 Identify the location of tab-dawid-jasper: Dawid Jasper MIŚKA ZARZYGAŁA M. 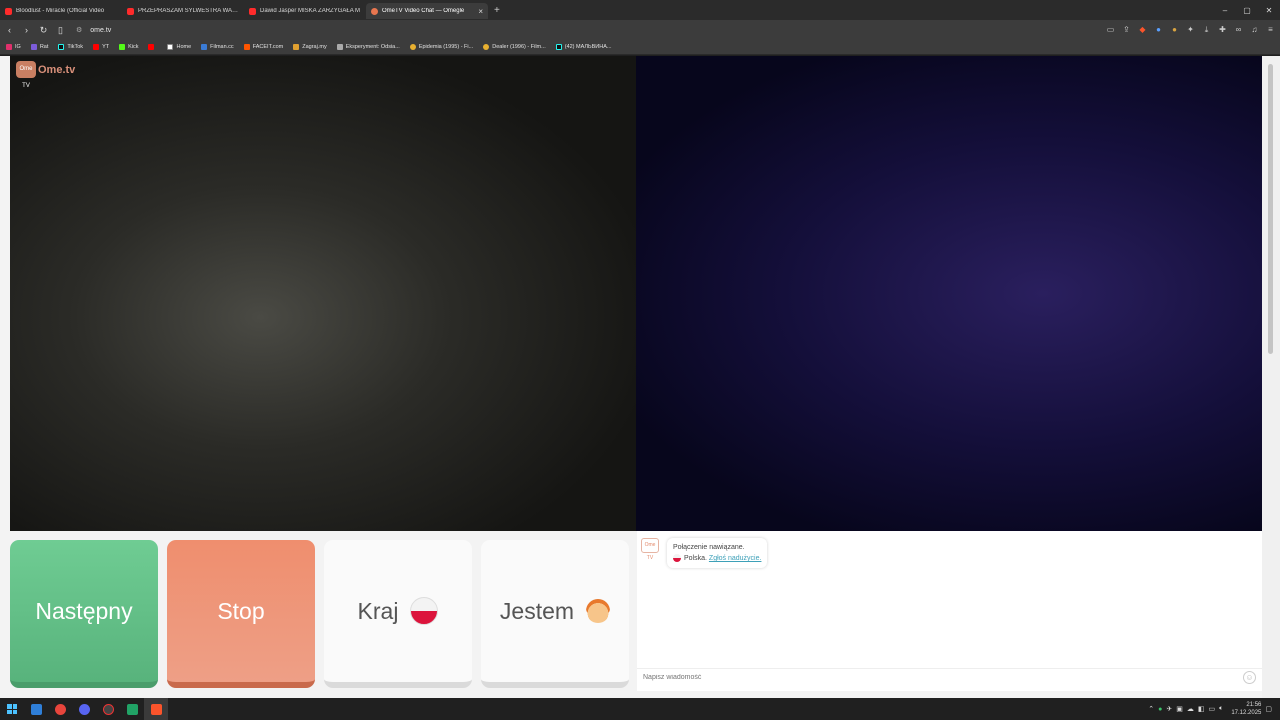
(305, 11).